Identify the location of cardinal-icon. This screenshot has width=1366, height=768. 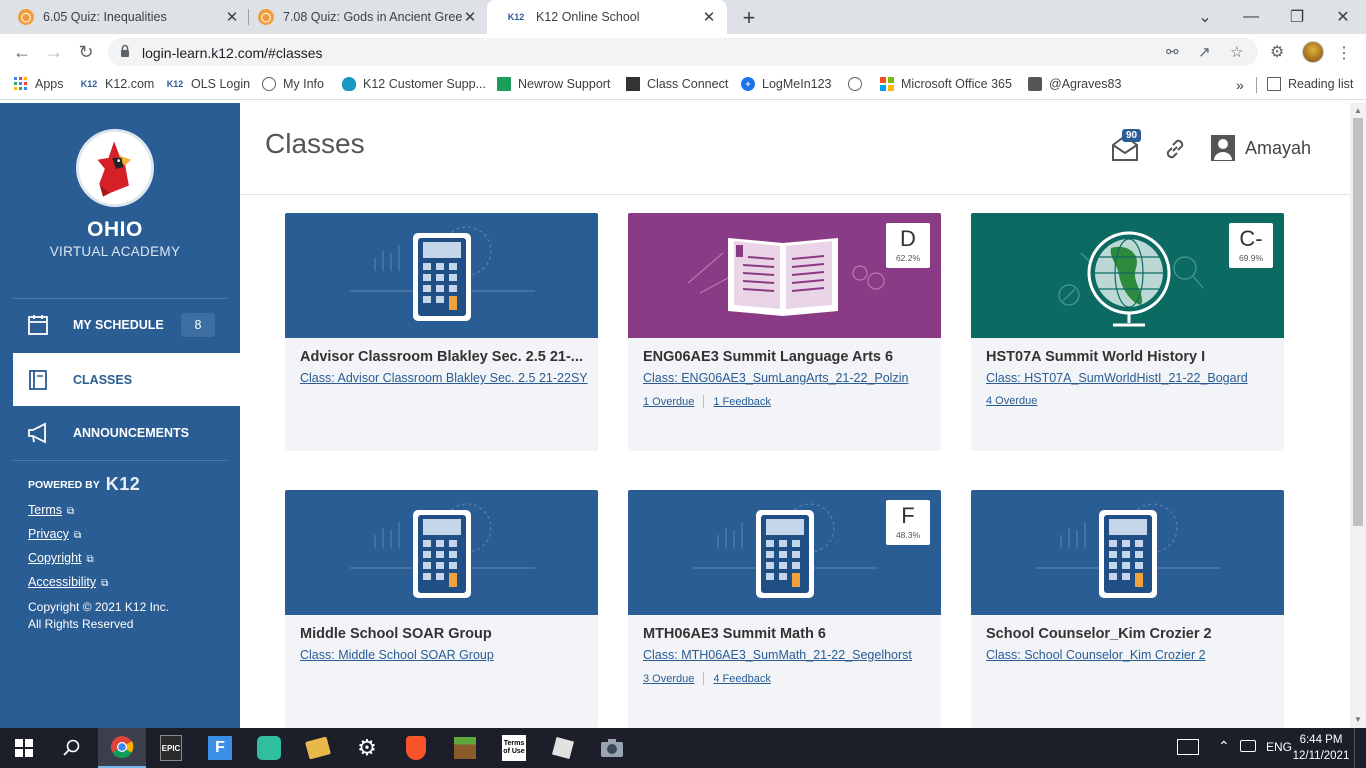
(114, 169).